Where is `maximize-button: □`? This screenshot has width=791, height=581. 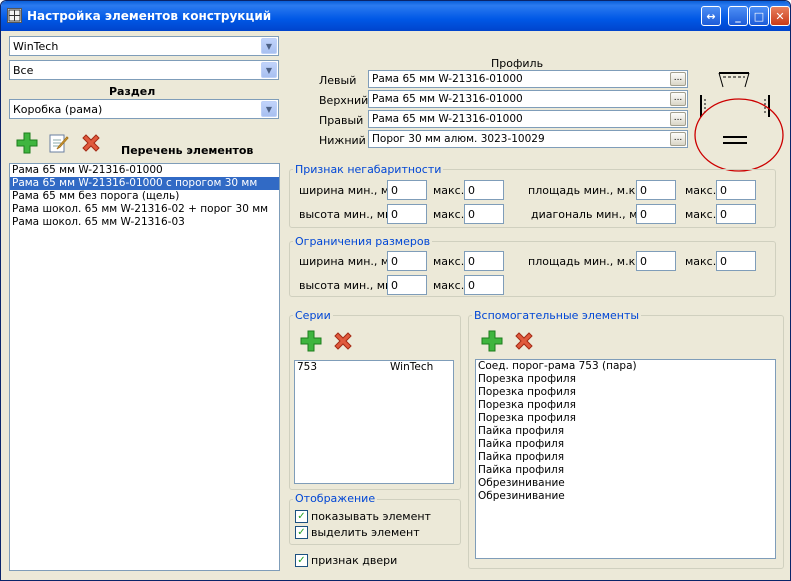 maximize-button: □ is located at coordinates (759, 16).